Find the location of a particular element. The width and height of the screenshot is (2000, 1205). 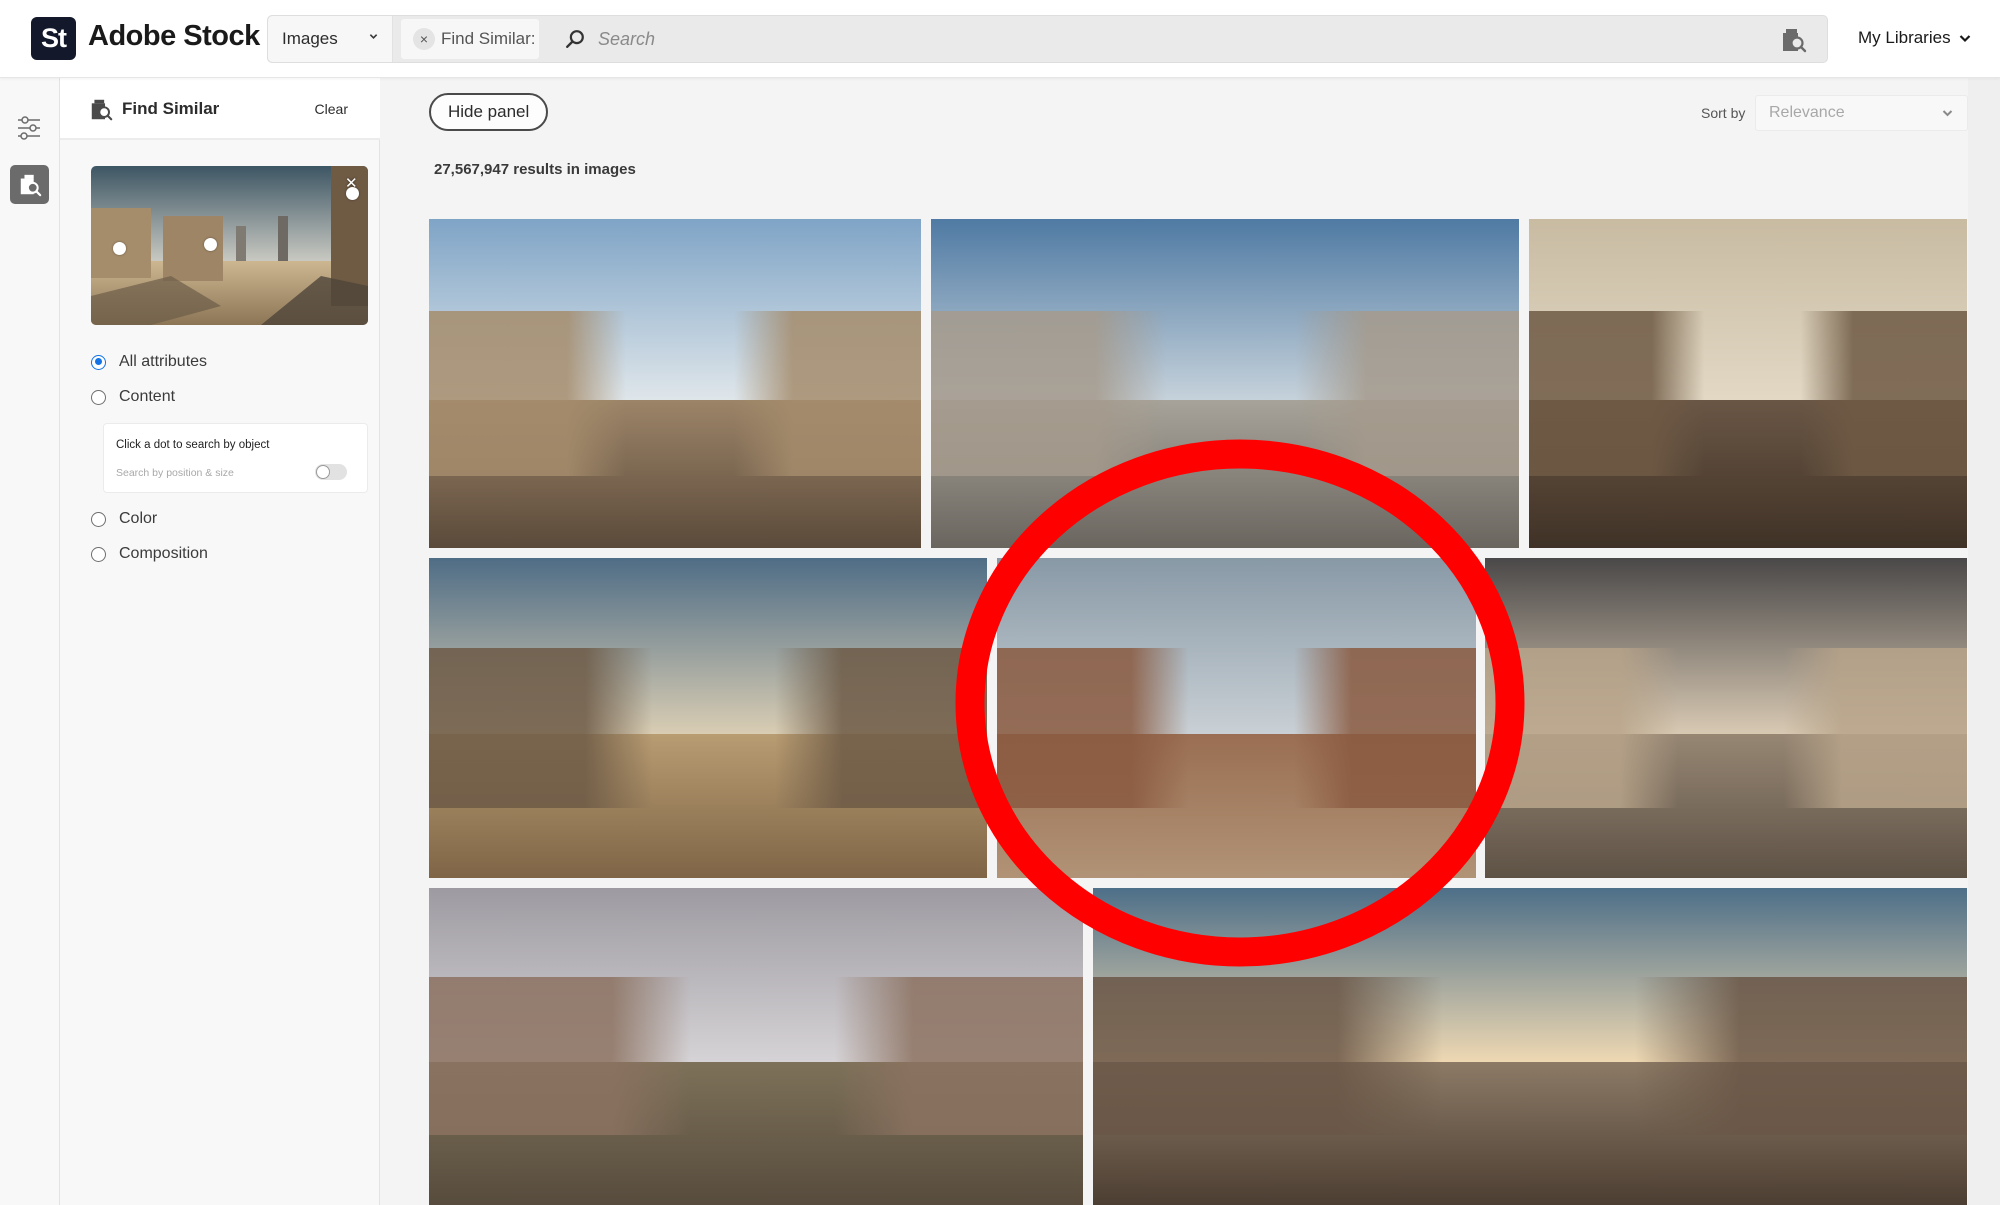

option-label: Content is located at coordinates (147, 396).